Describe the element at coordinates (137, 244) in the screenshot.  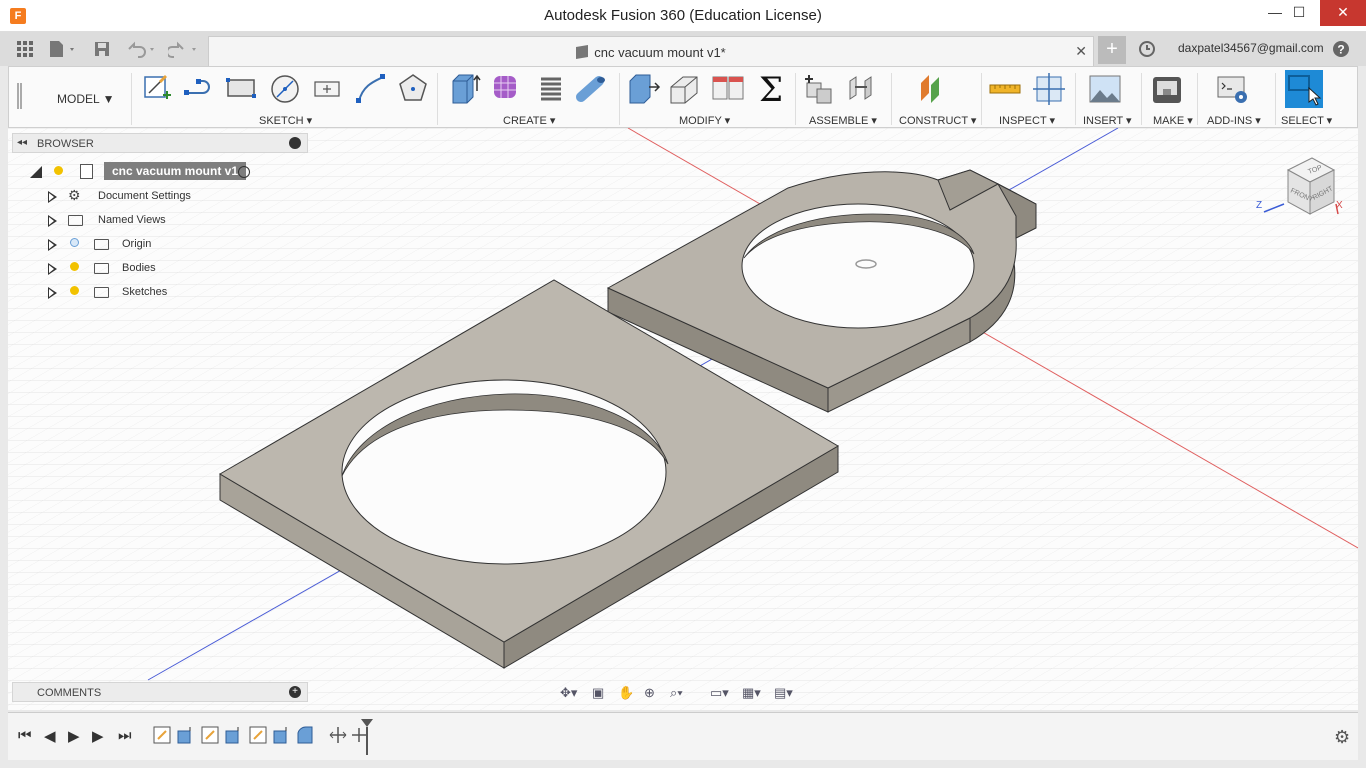
I see `browser-item-label: Origin` at that location.